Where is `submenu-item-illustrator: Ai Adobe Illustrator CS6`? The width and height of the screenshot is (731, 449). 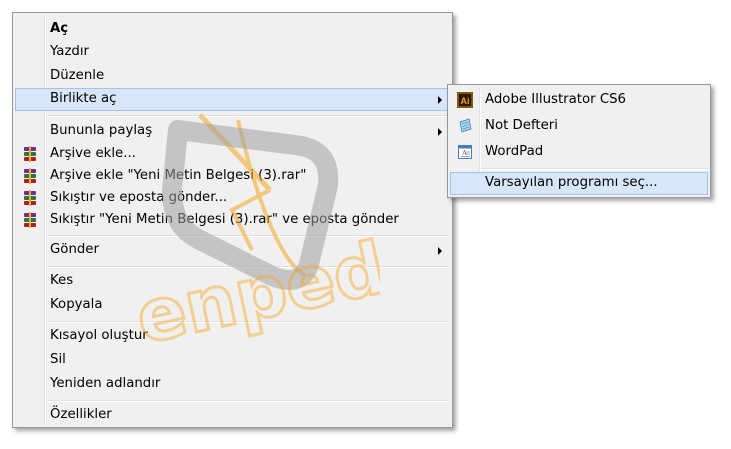
submenu-item-illustrator: Ai Adobe Illustrator CS6 is located at coordinates (579, 100).